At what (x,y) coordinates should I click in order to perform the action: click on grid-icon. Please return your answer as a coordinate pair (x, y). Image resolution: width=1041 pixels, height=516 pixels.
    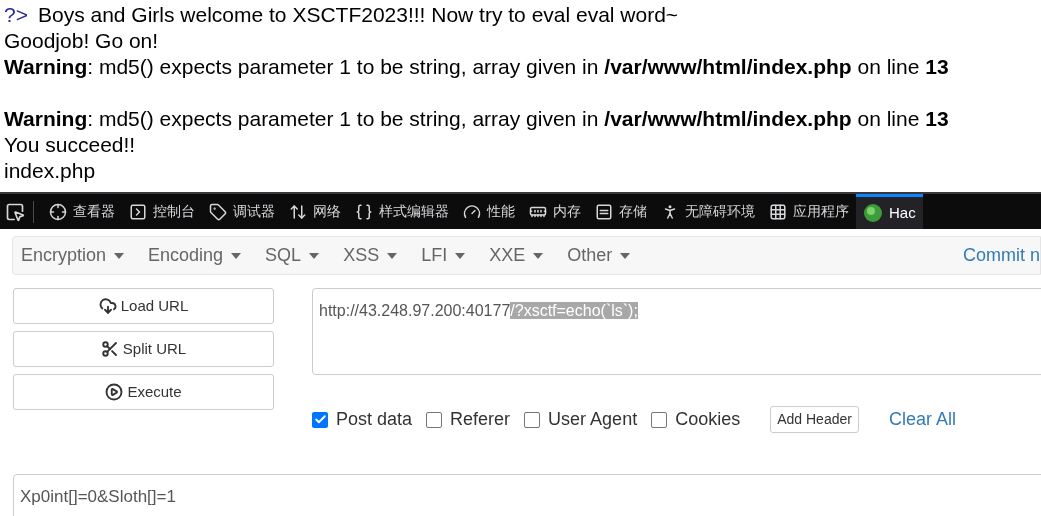
    Looking at the image, I should click on (778, 211).